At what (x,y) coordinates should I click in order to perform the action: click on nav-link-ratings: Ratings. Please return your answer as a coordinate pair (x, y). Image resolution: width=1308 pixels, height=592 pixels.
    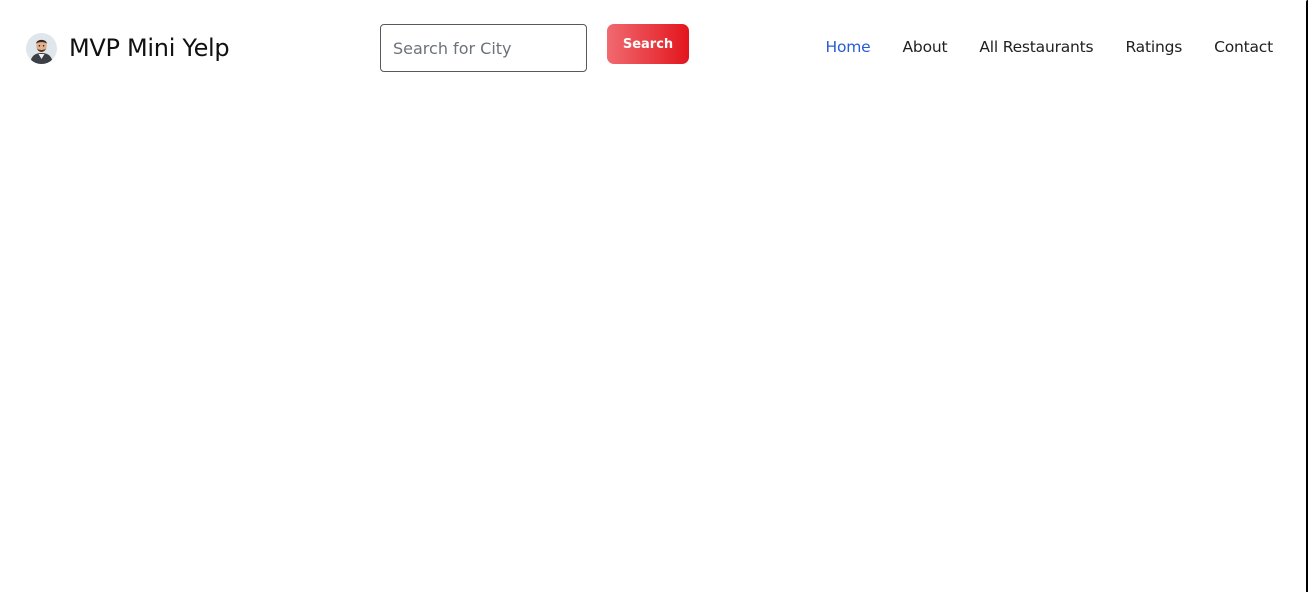
    Looking at the image, I should click on (1153, 47).